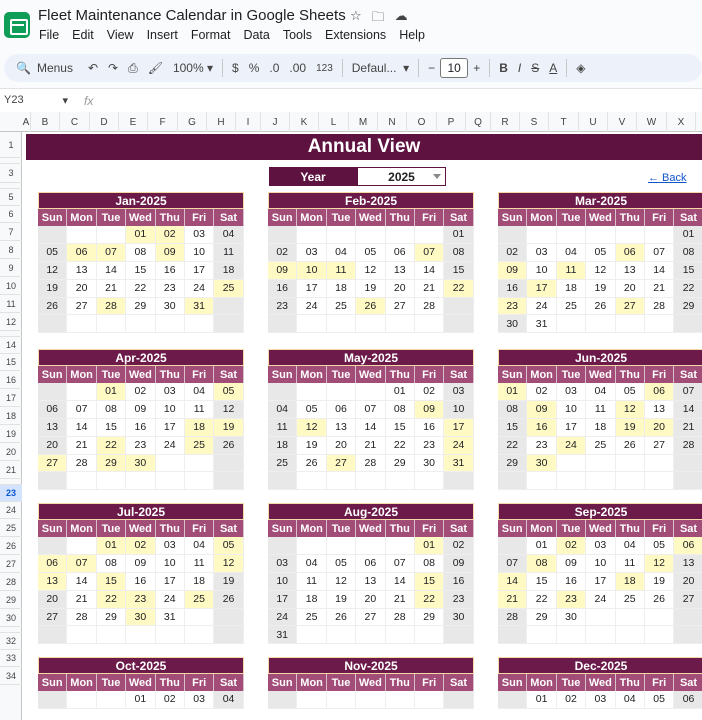 The height and width of the screenshot is (720, 702). Describe the element at coordinates (11, 268) in the screenshot. I see `row-header-9: 9` at that location.